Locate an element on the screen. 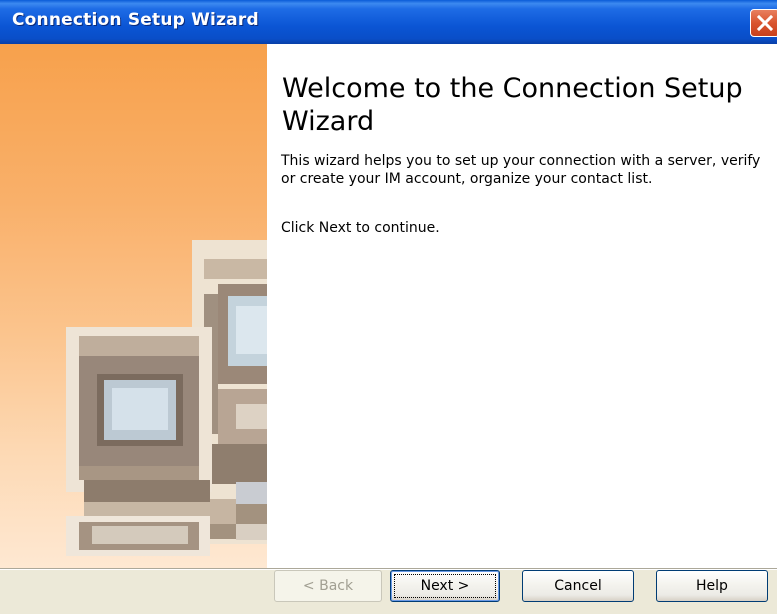 This screenshot has height=614, width=777. network-computers-illustration is located at coordinates (166, 398).